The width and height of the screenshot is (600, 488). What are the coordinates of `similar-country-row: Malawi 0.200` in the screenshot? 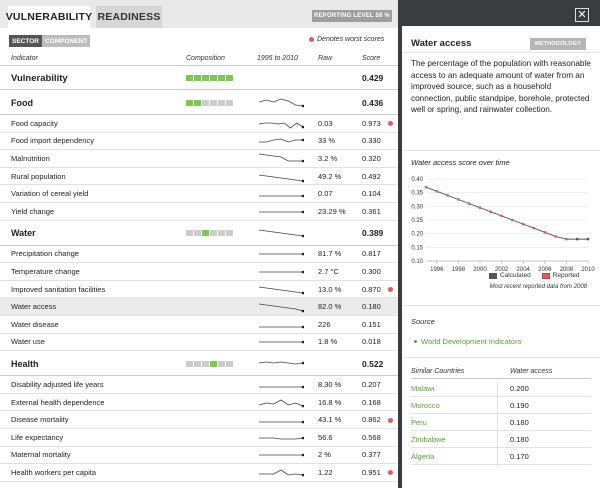 It's located at (501, 388).